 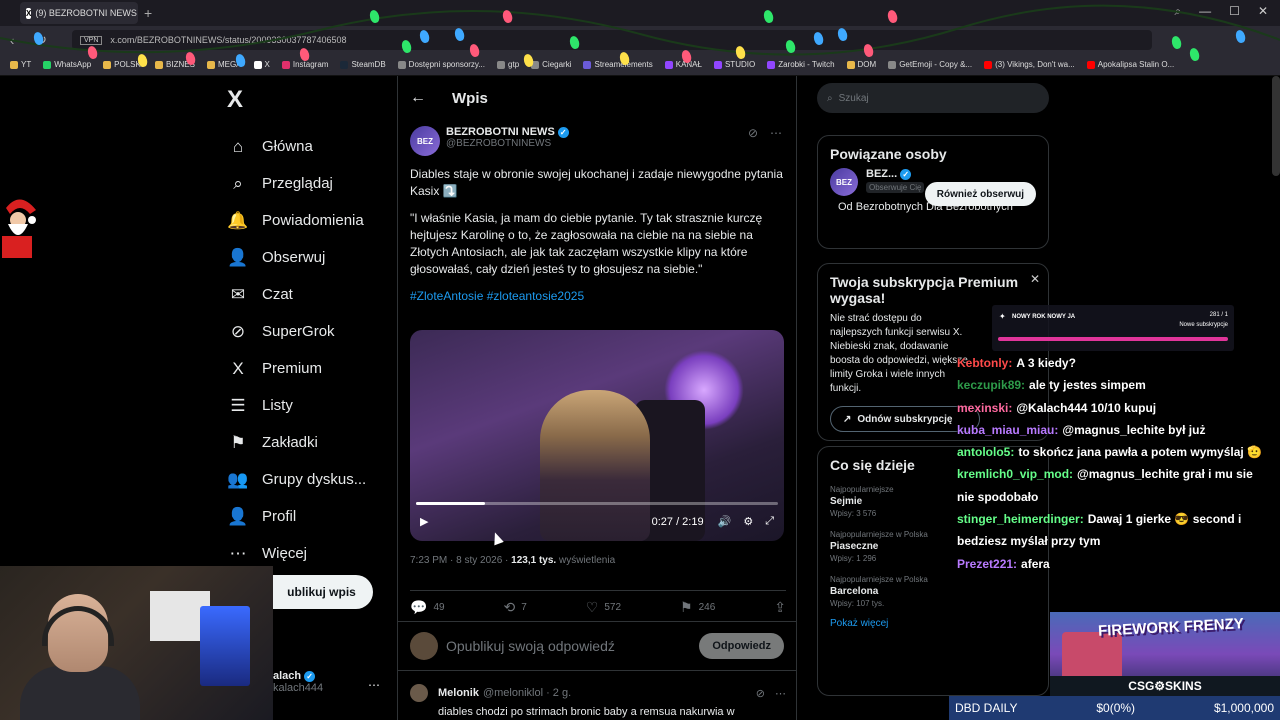 I want to click on sponsor-banner: FIREWORK FRENZY CSG⚙SKINS, so click(x=1165, y=654).